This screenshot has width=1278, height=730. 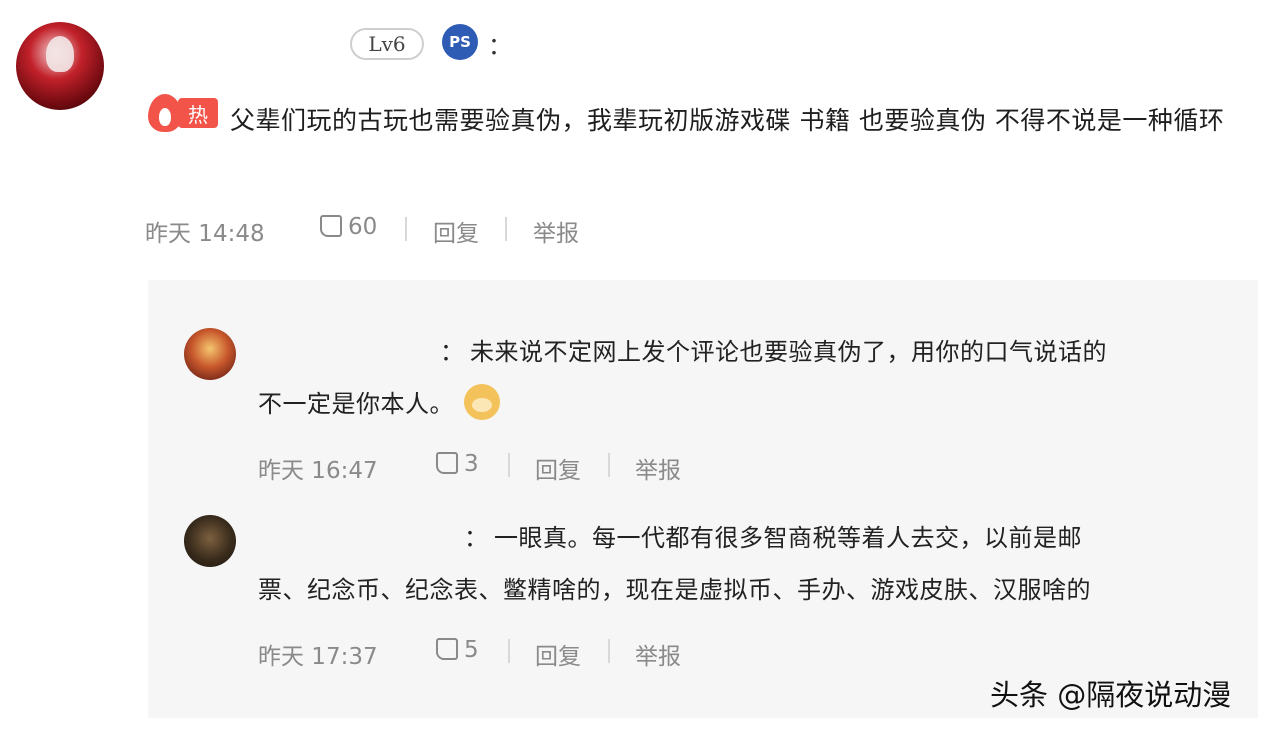 I want to click on like-count: 5, so click(x=471, y=650).